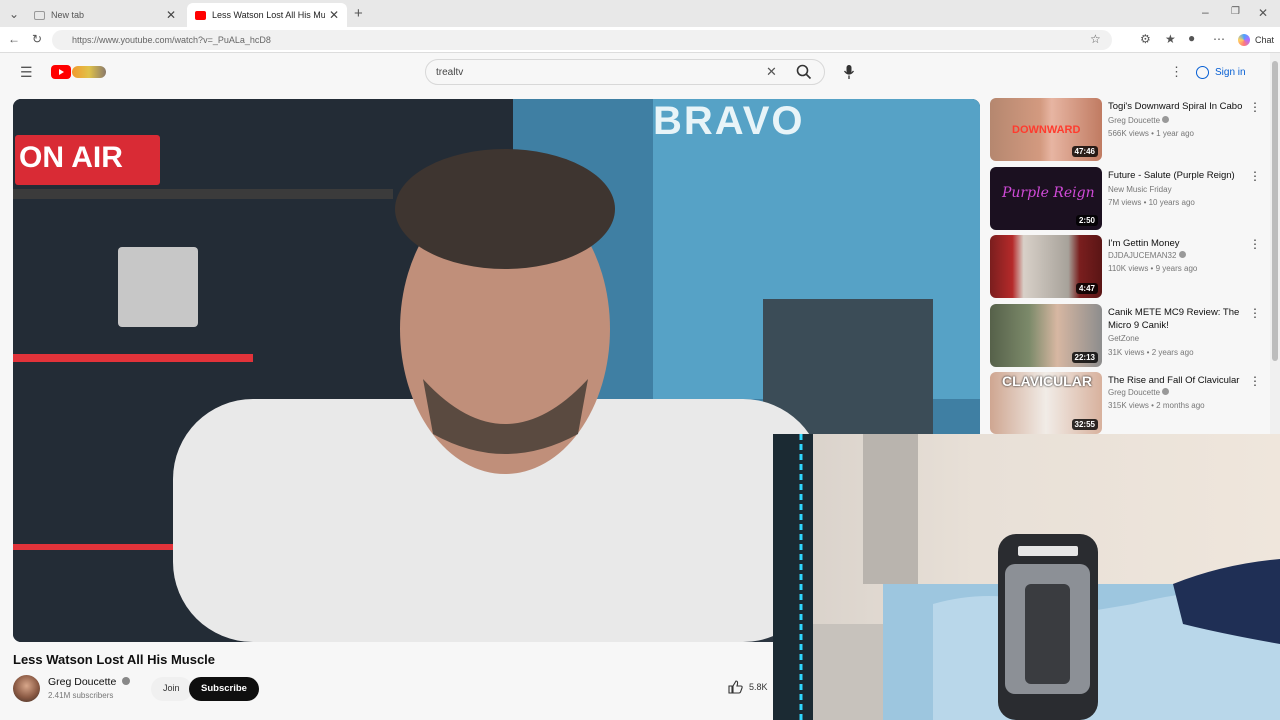 The width and height of the screenshot is (1280, 720). I want to click on tab-list-icon: ⌄, so click(14, 14).